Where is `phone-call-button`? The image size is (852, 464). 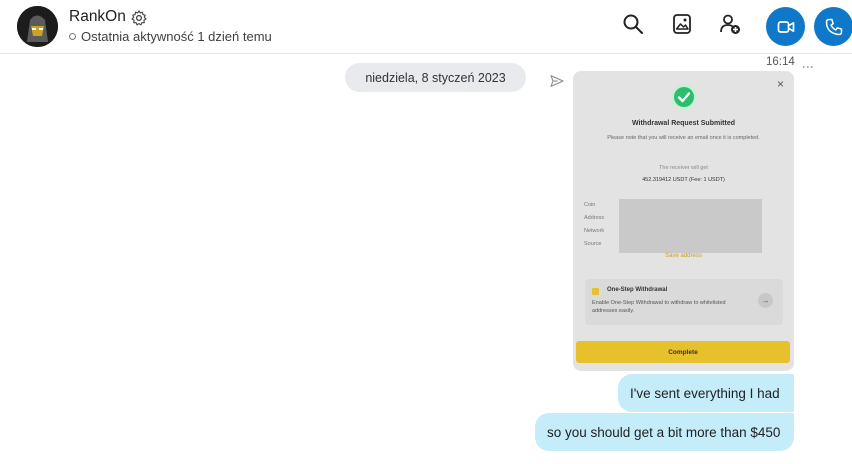
phone-call-button is located at coordinates (833, 26).